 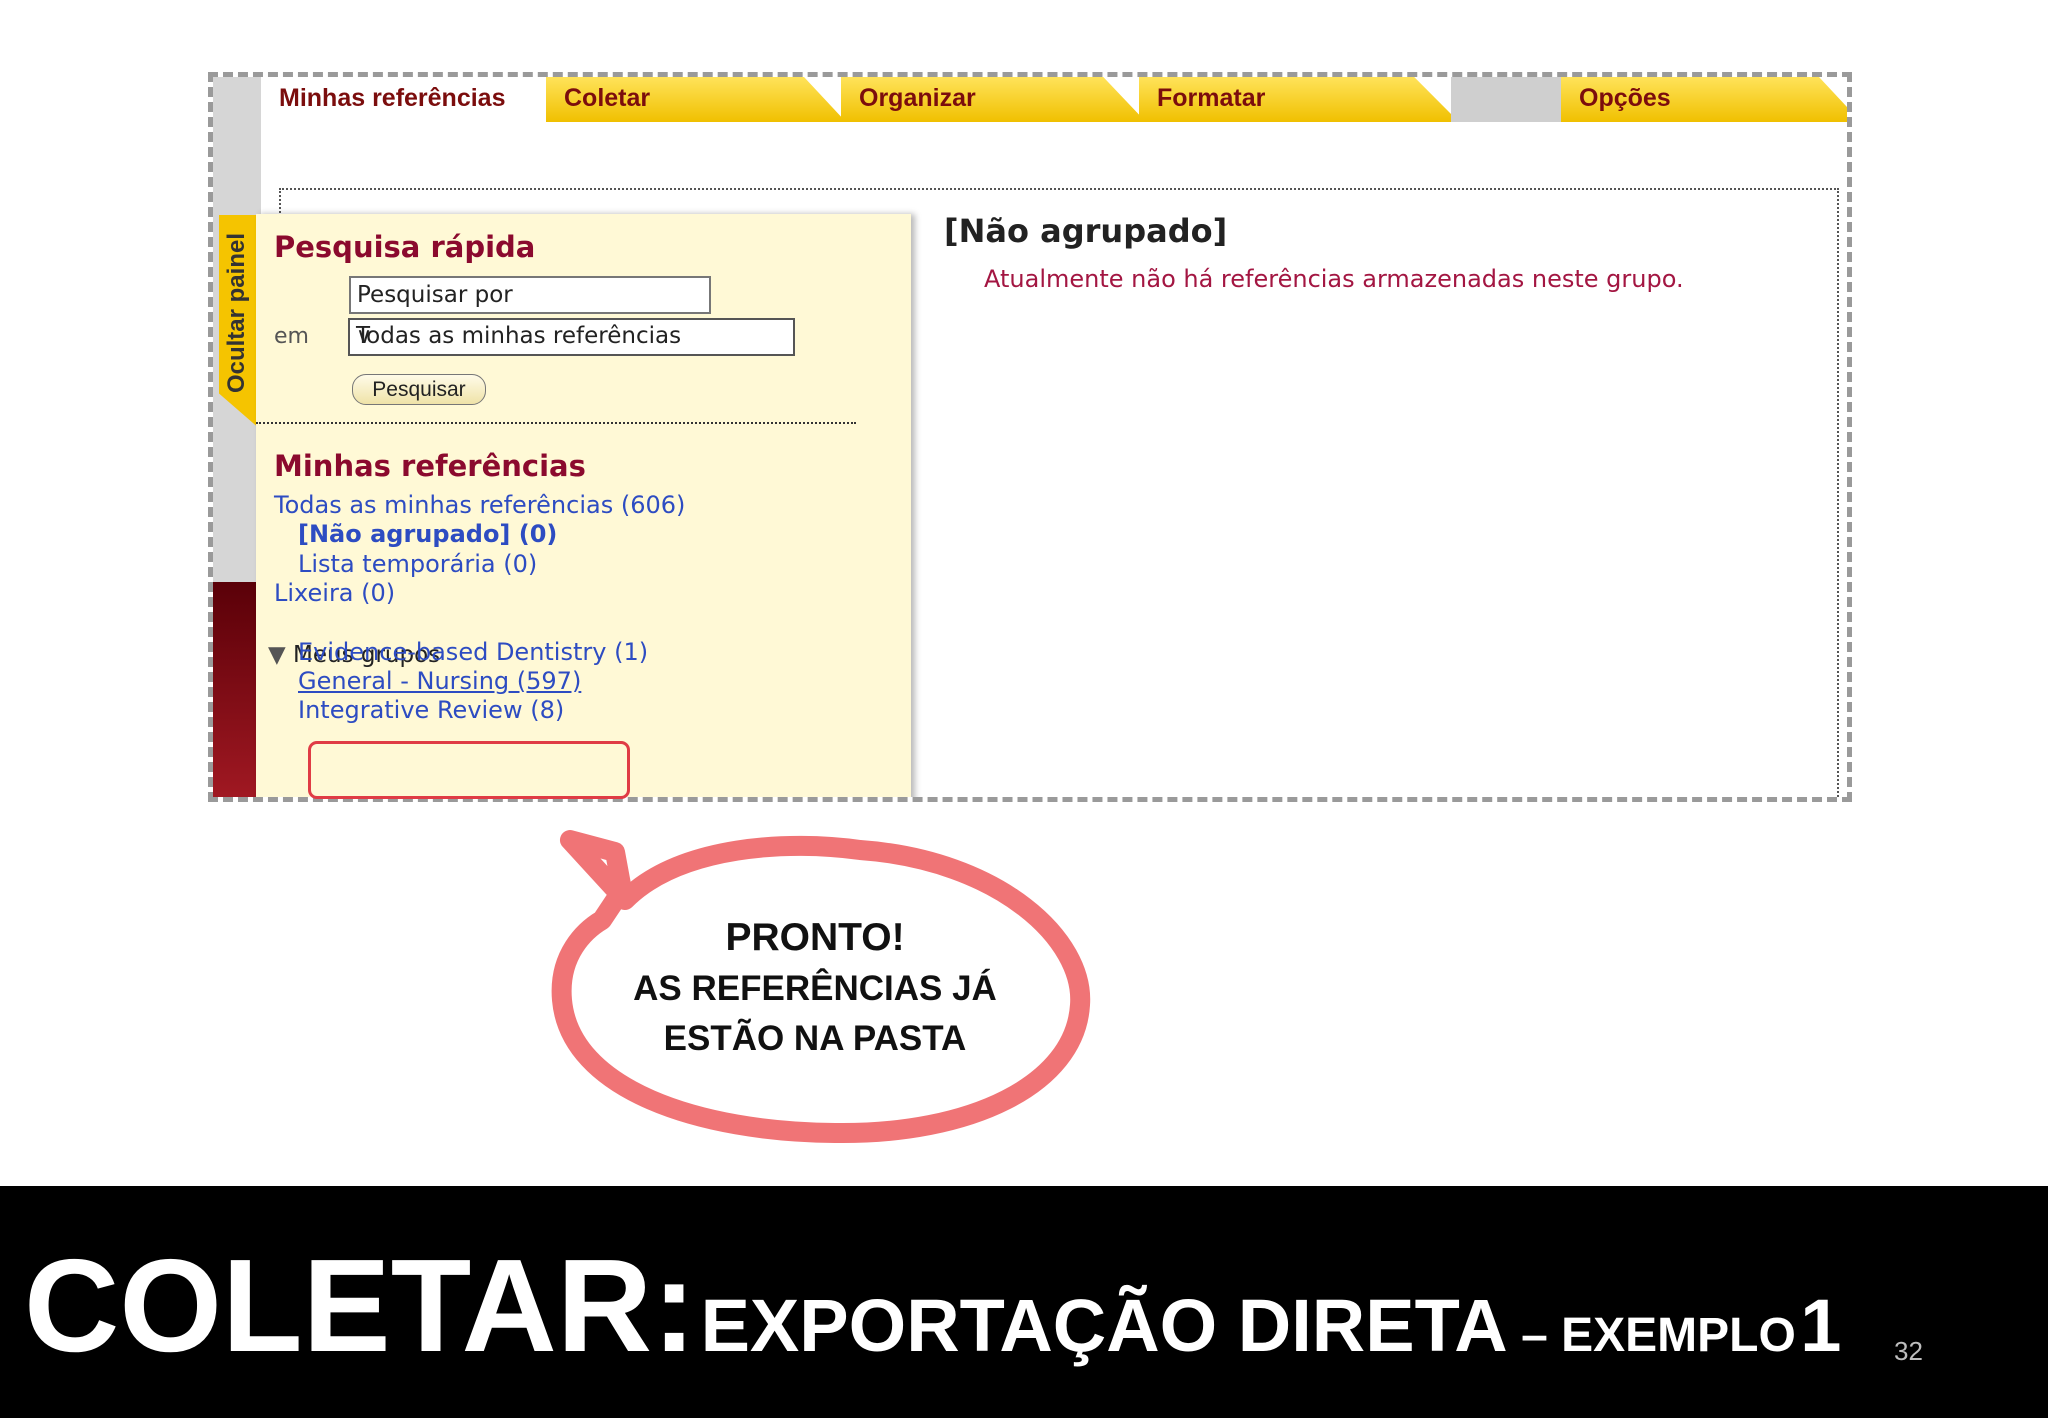 What do you see at coordinates (236, 313) in the screenshot?
I see `hide-panel-label: Ocultar painel` at bounding box center [236, 313].